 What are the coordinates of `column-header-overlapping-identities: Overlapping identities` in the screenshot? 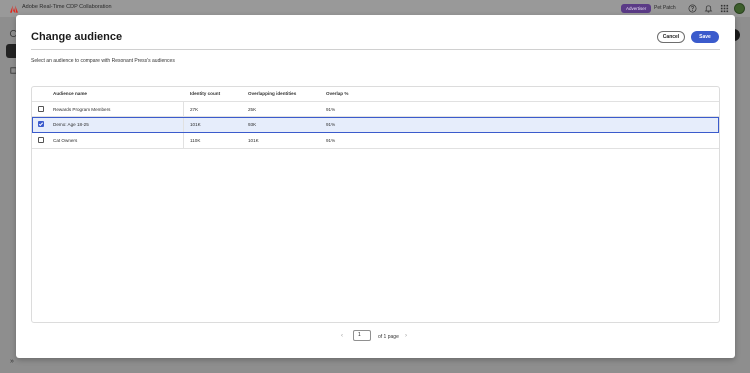 It's located at (272, 93).